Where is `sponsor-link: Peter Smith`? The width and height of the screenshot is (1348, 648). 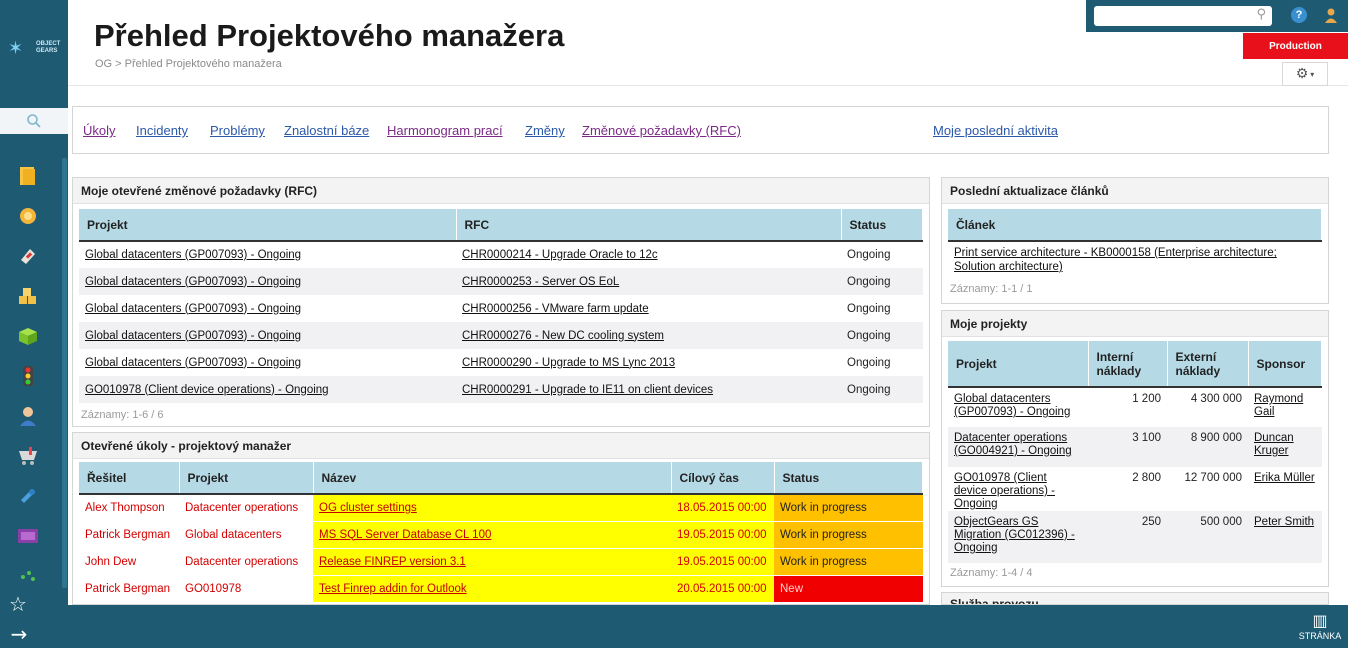 sponsor-link: Peter Smith is located at coordinates (1284, 522).